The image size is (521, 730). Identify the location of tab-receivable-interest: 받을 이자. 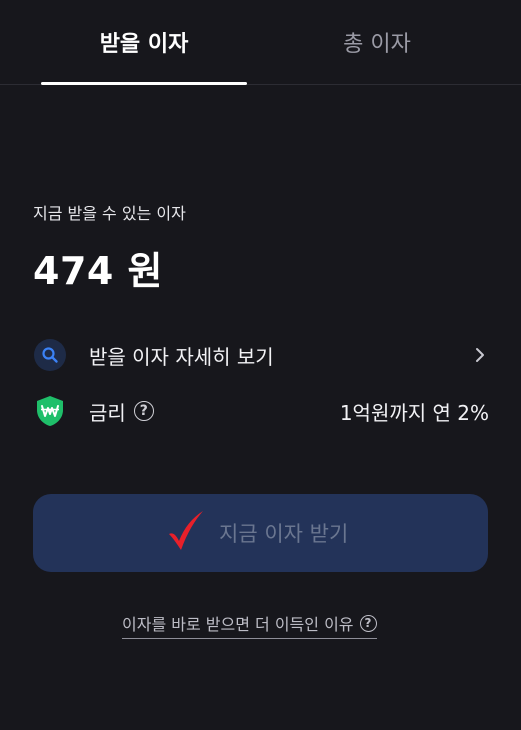
(144, 42).